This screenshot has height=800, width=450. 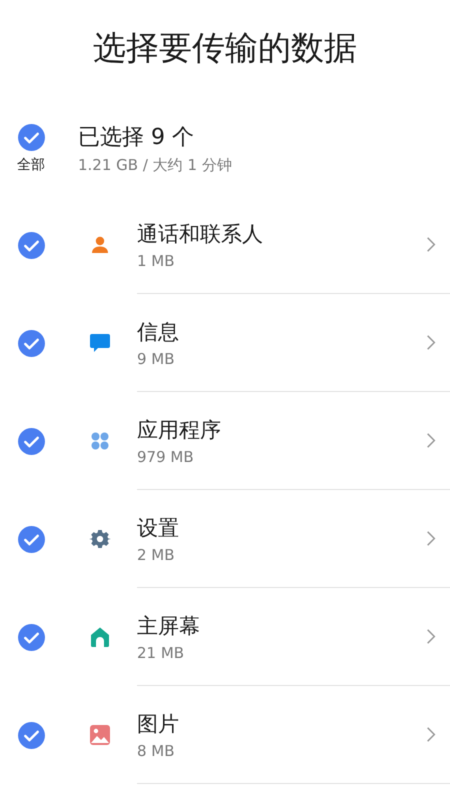 I want to click on data-category-row: 设置 2 MB, so click(x=225, y=539).